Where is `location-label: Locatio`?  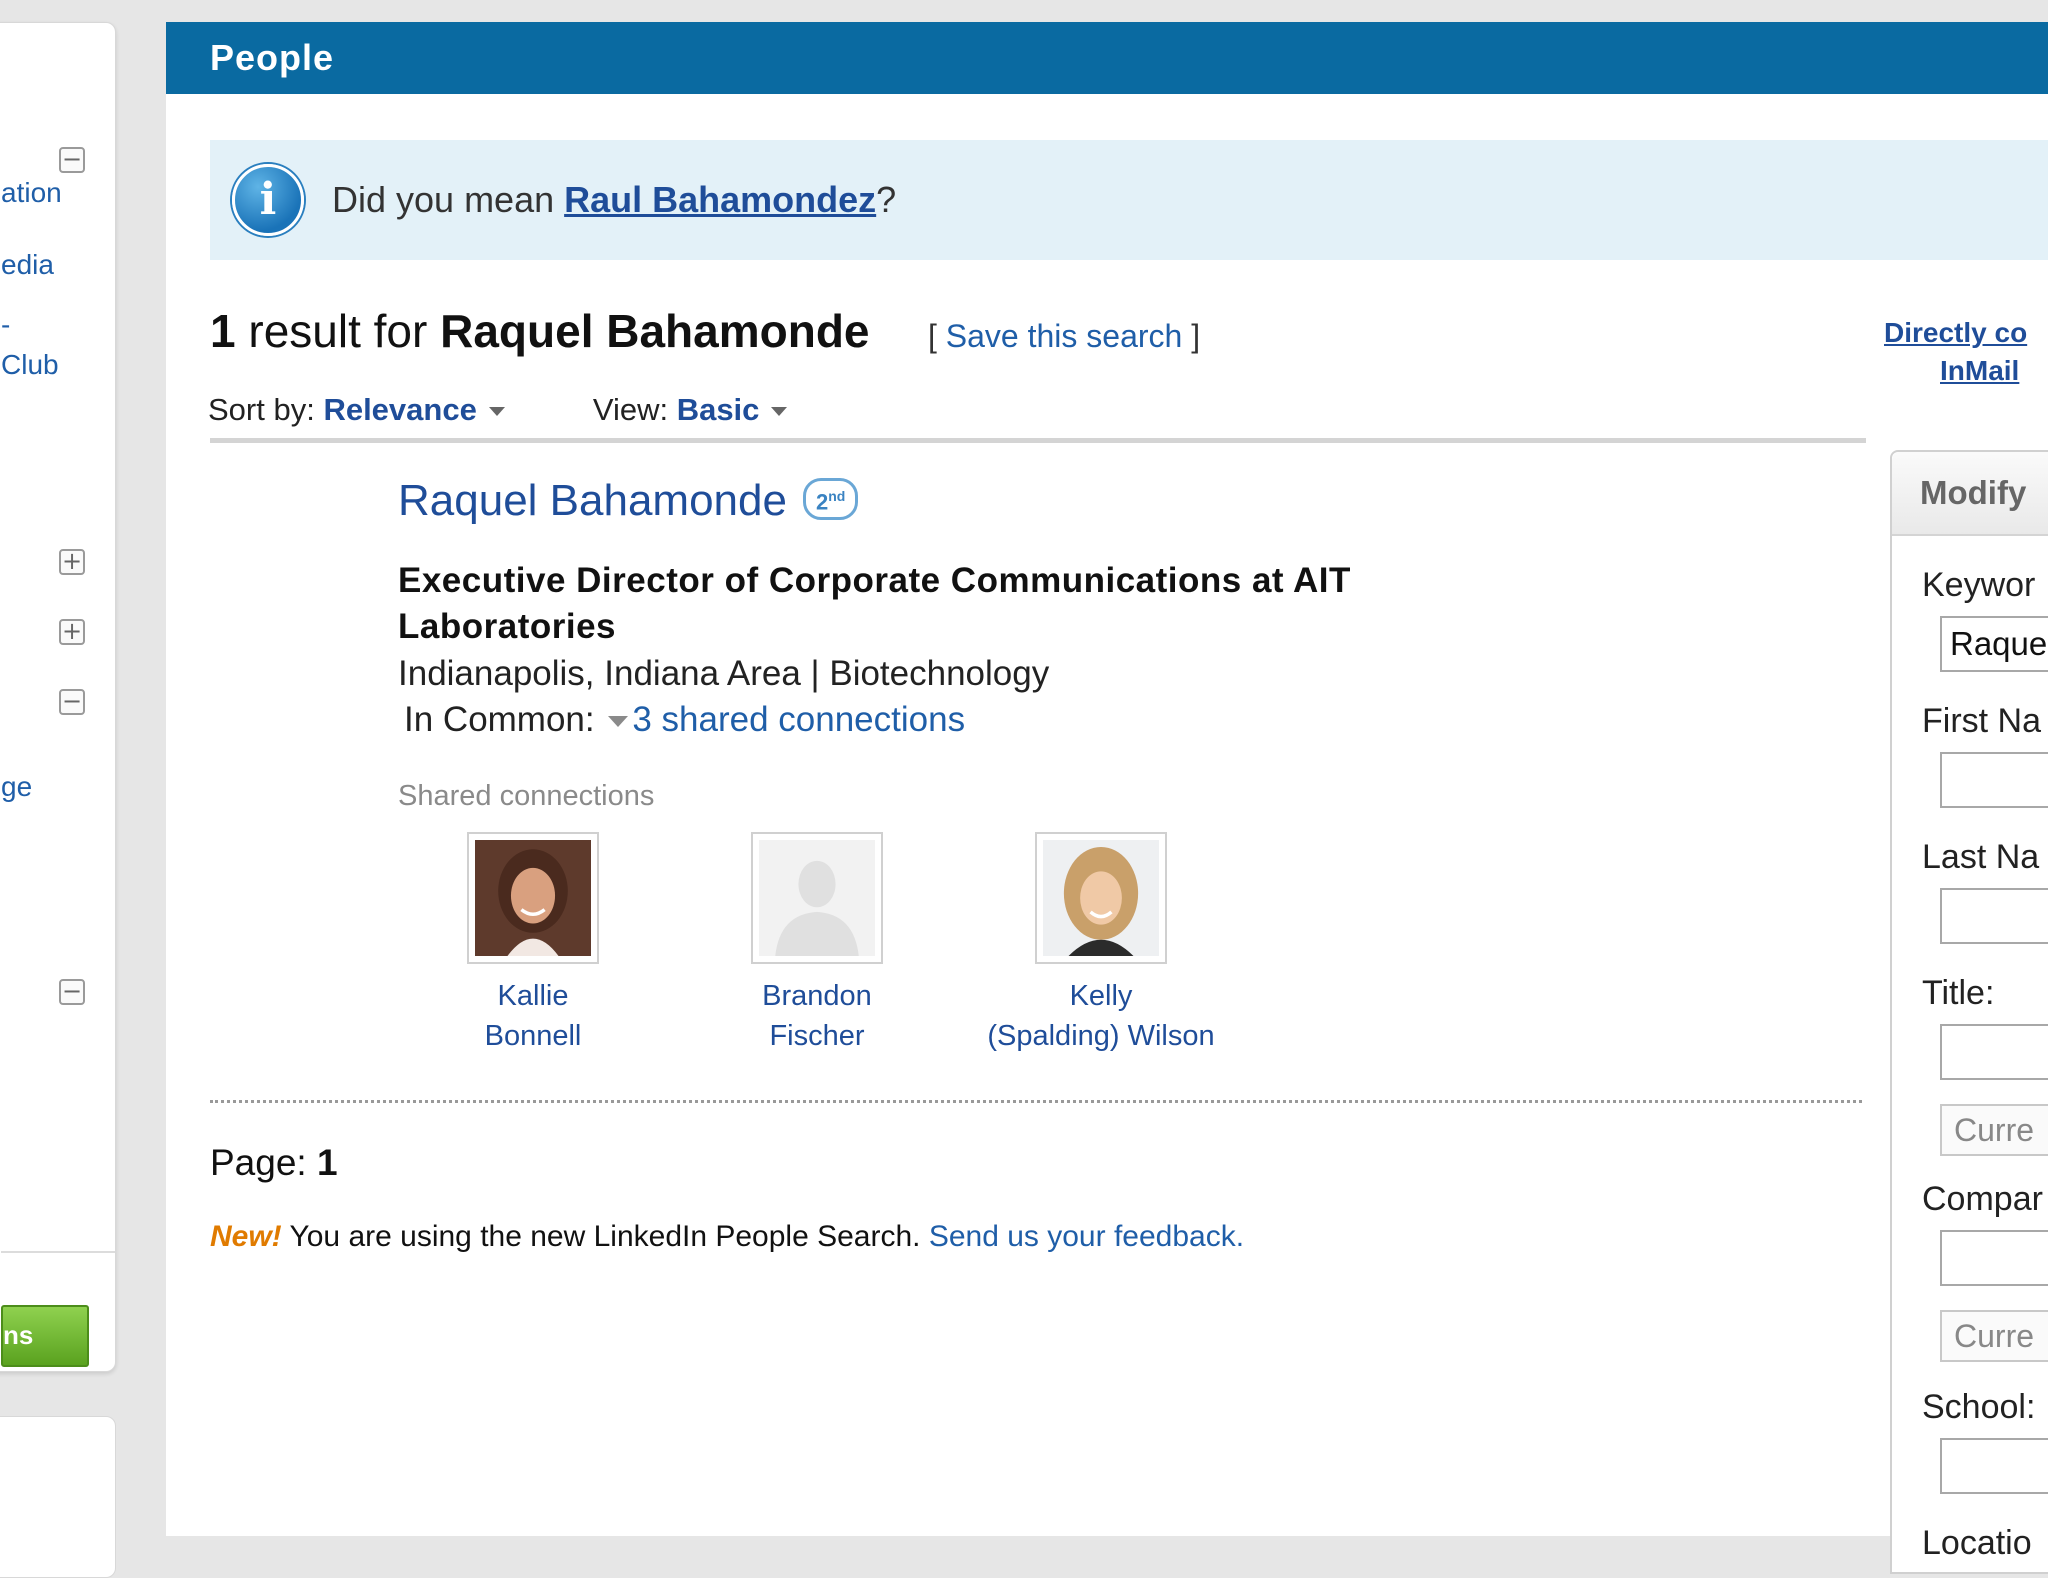
location-label: Locatio is located at coordinates (1977, 1543).